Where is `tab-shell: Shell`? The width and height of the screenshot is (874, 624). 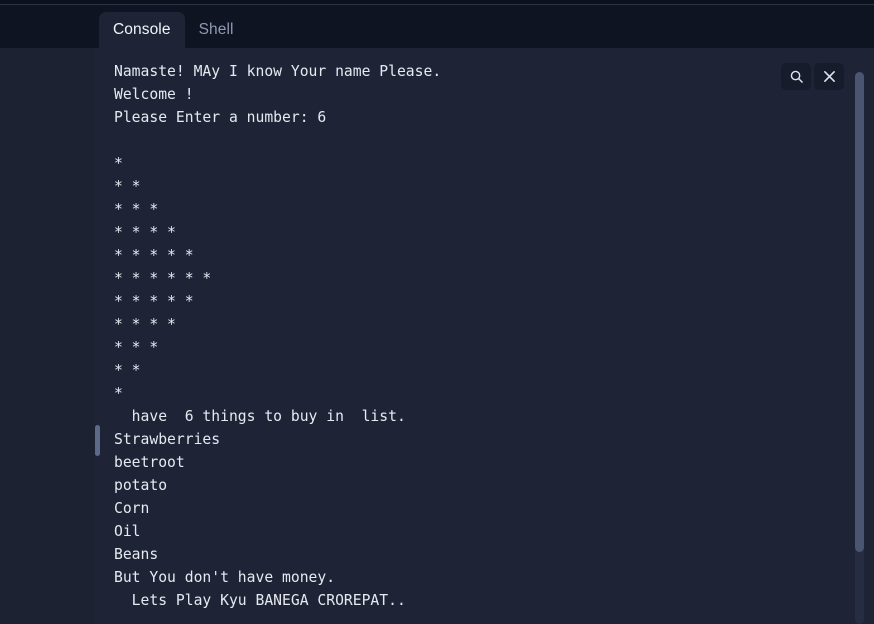
tab-shell: Shell is located at coordinates (216, 30).